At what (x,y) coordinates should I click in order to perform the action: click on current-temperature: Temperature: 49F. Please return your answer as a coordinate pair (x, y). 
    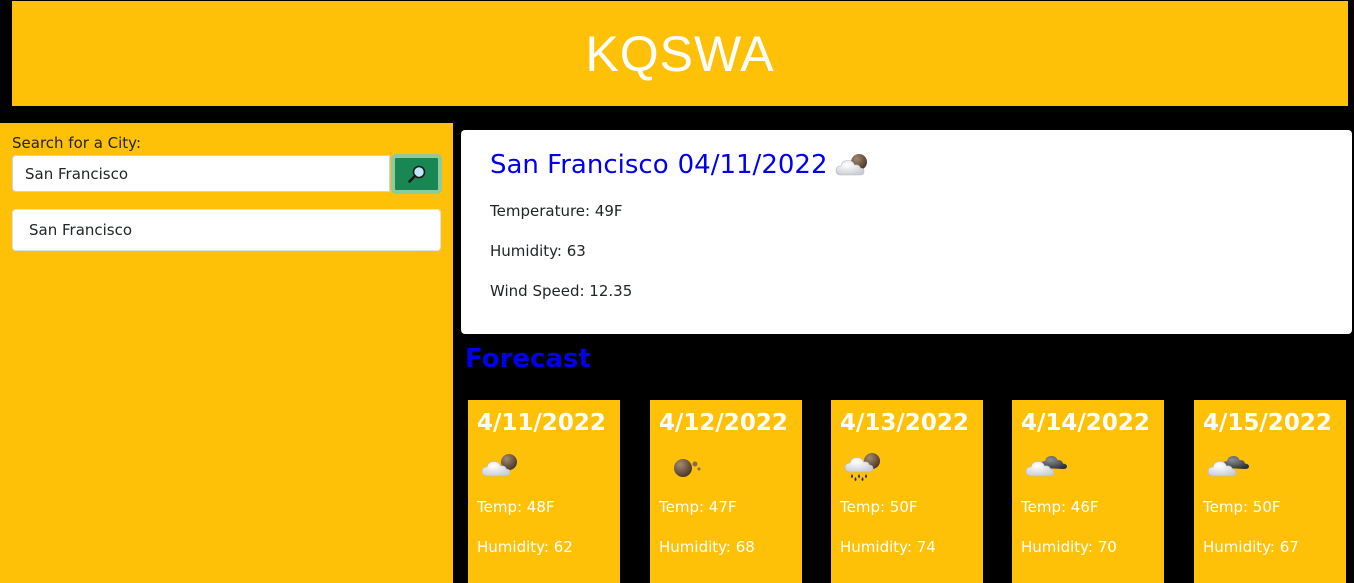
    Looking at the image, I should click on (556, 211).